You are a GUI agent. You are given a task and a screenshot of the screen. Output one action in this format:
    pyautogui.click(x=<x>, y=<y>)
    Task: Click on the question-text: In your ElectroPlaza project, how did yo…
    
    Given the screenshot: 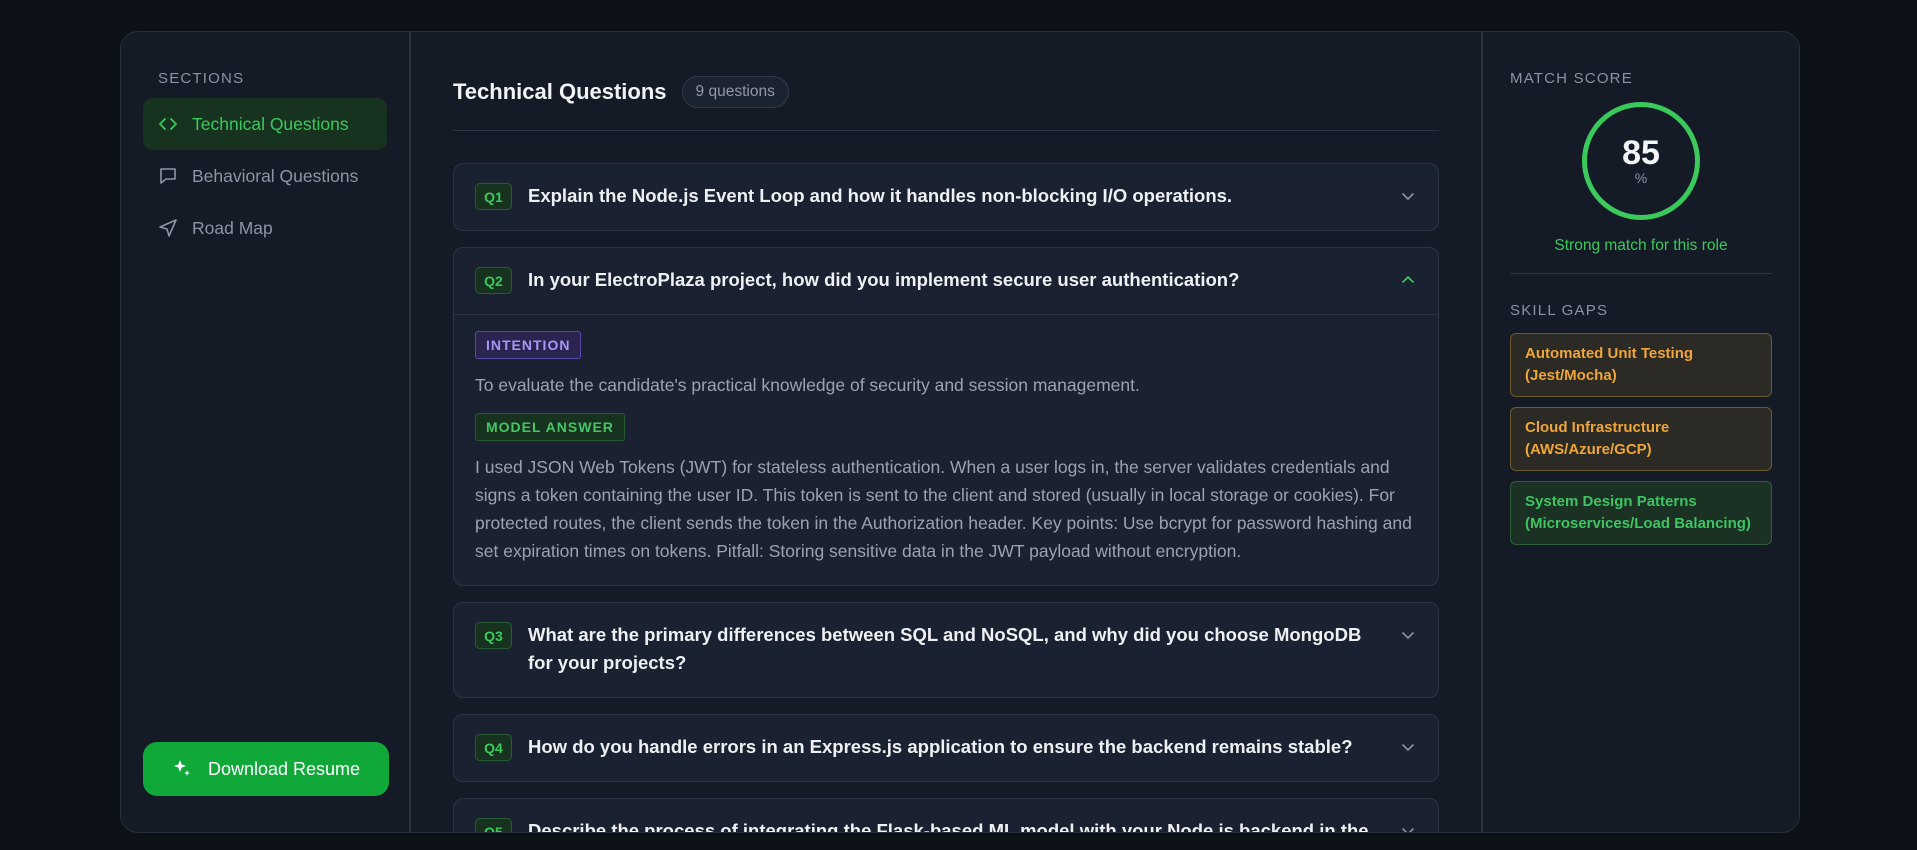 What is the action you would take?
    pyautogui.click(x=884, y=279)
    